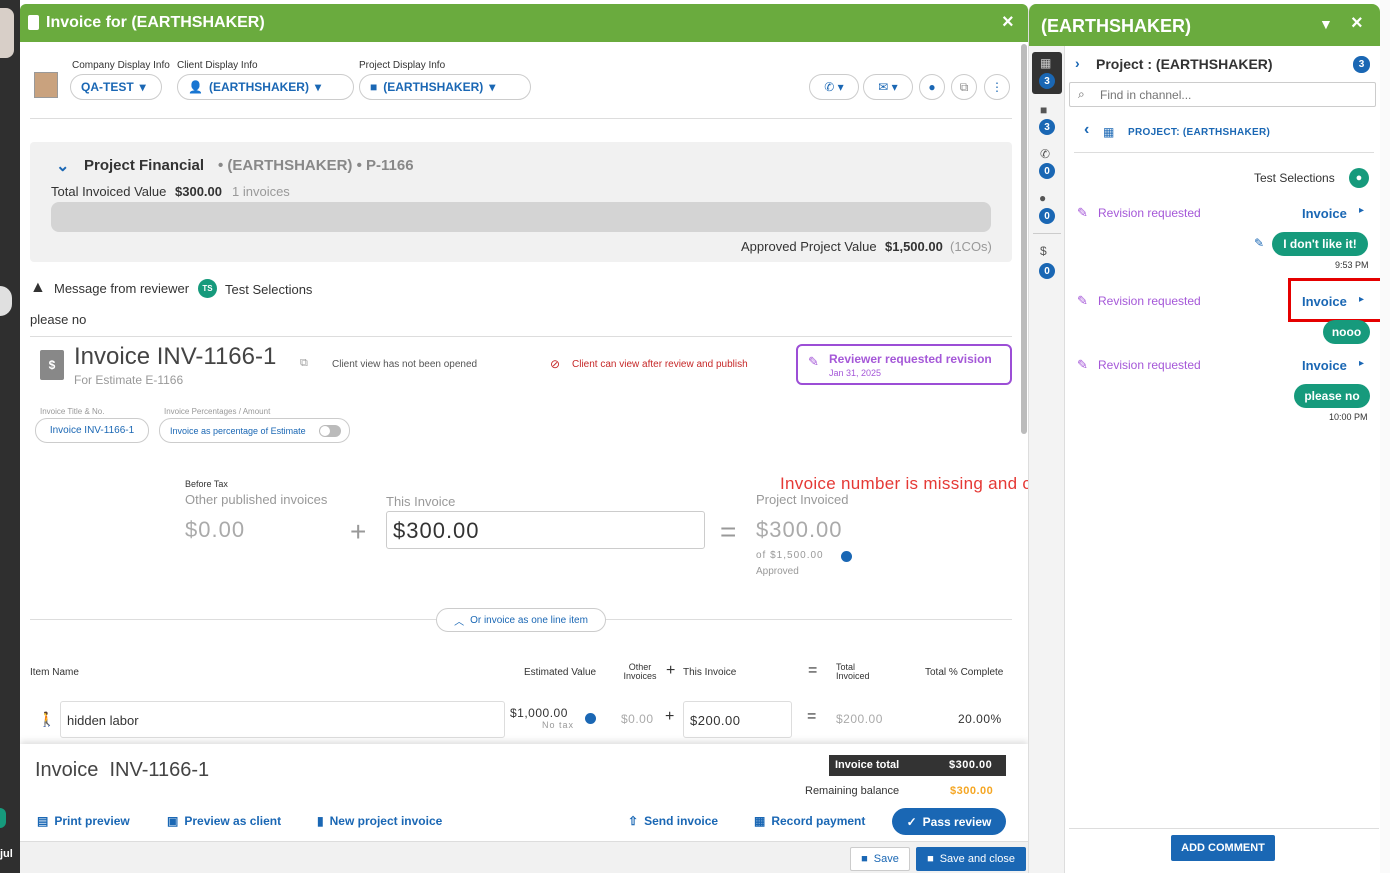 The image size is (1390, 873). I want to click on item-name-input: hidden labor, so click(282, 719).